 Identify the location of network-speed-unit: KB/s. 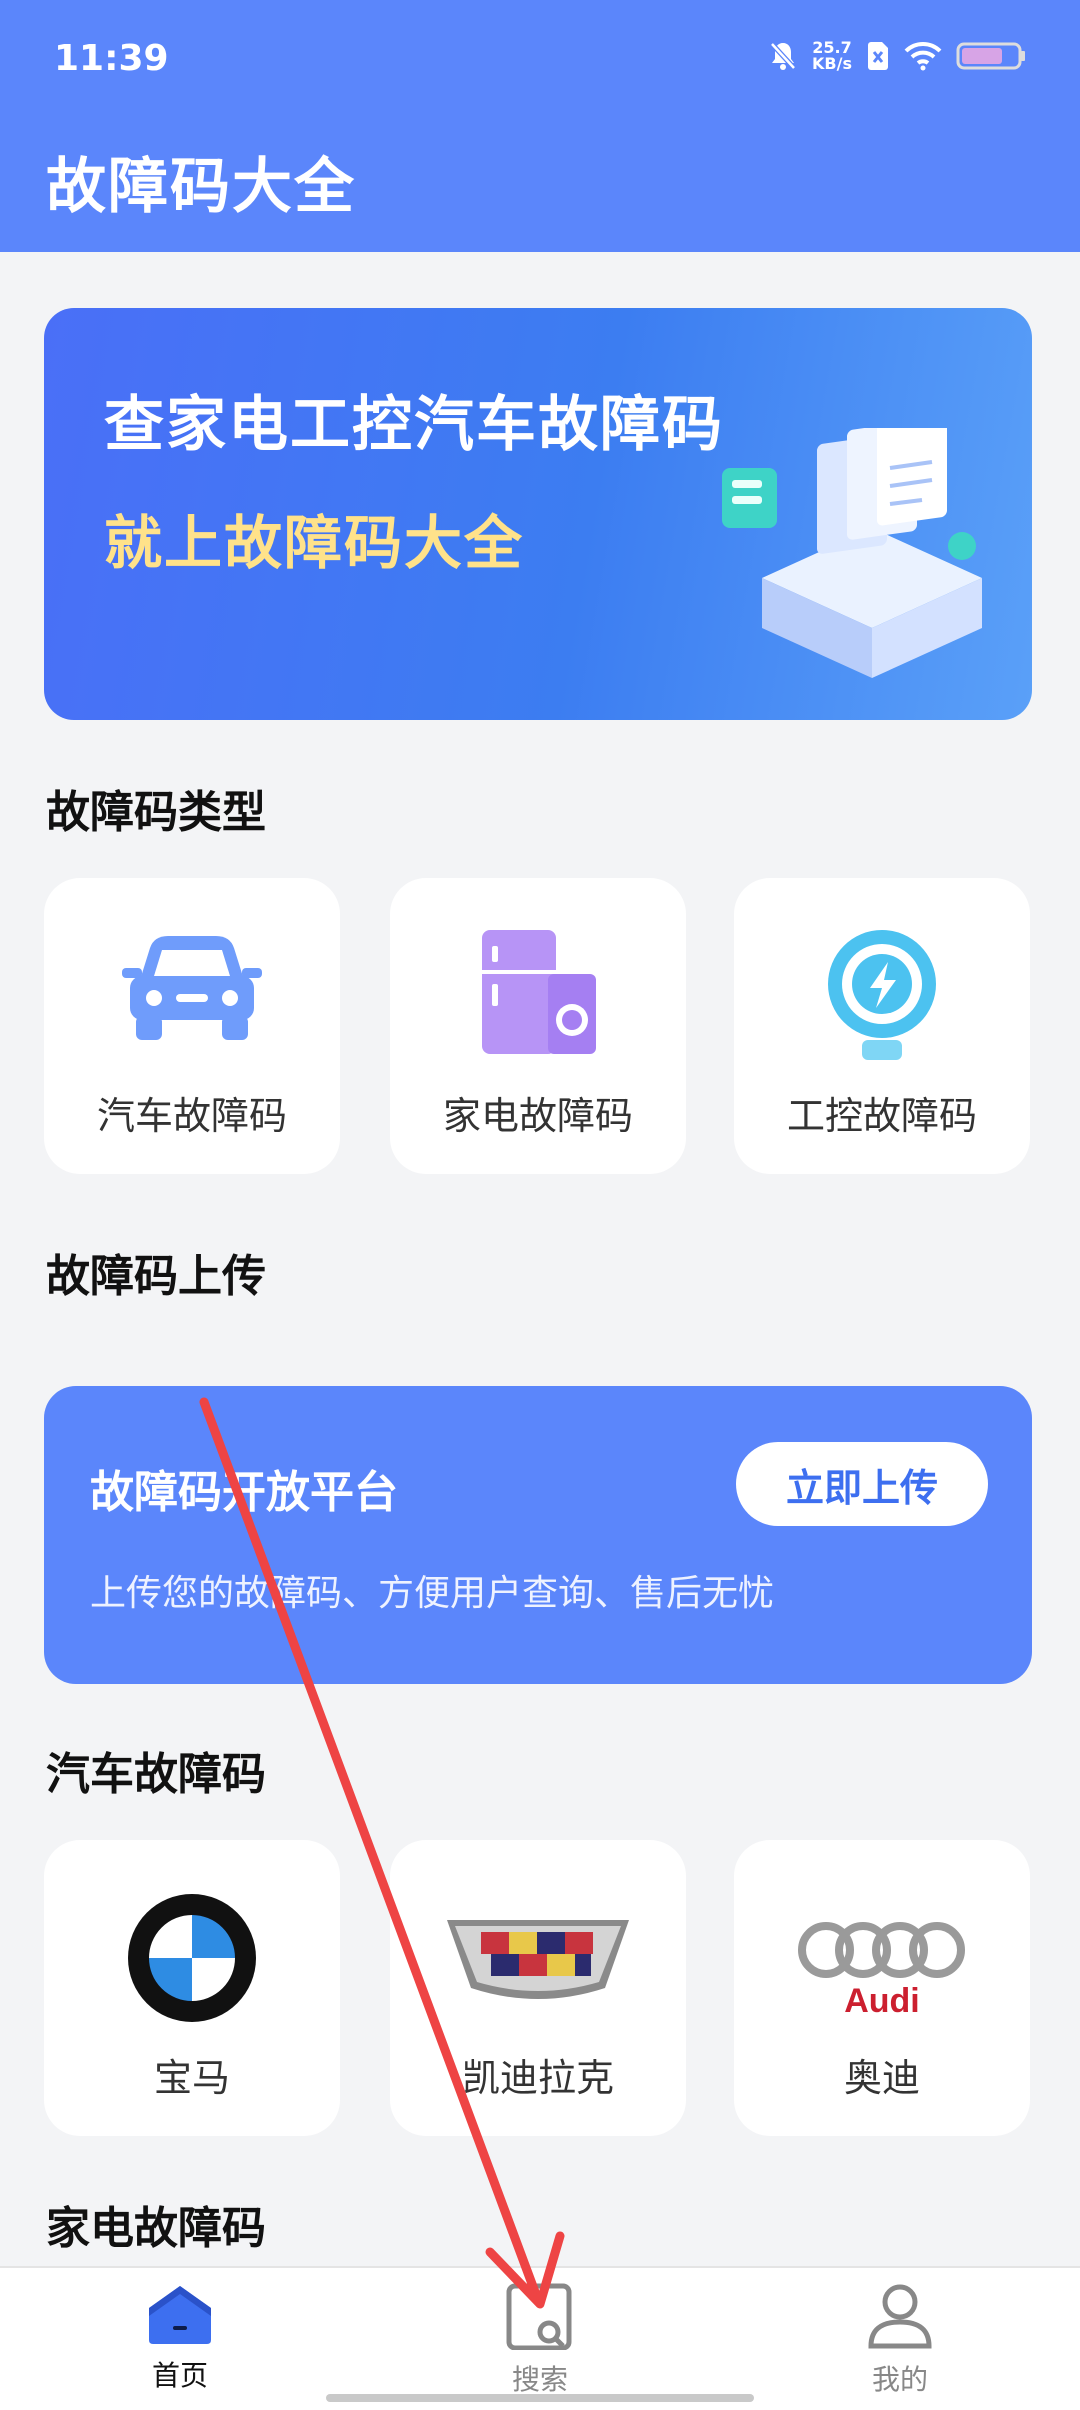
(832, 63).